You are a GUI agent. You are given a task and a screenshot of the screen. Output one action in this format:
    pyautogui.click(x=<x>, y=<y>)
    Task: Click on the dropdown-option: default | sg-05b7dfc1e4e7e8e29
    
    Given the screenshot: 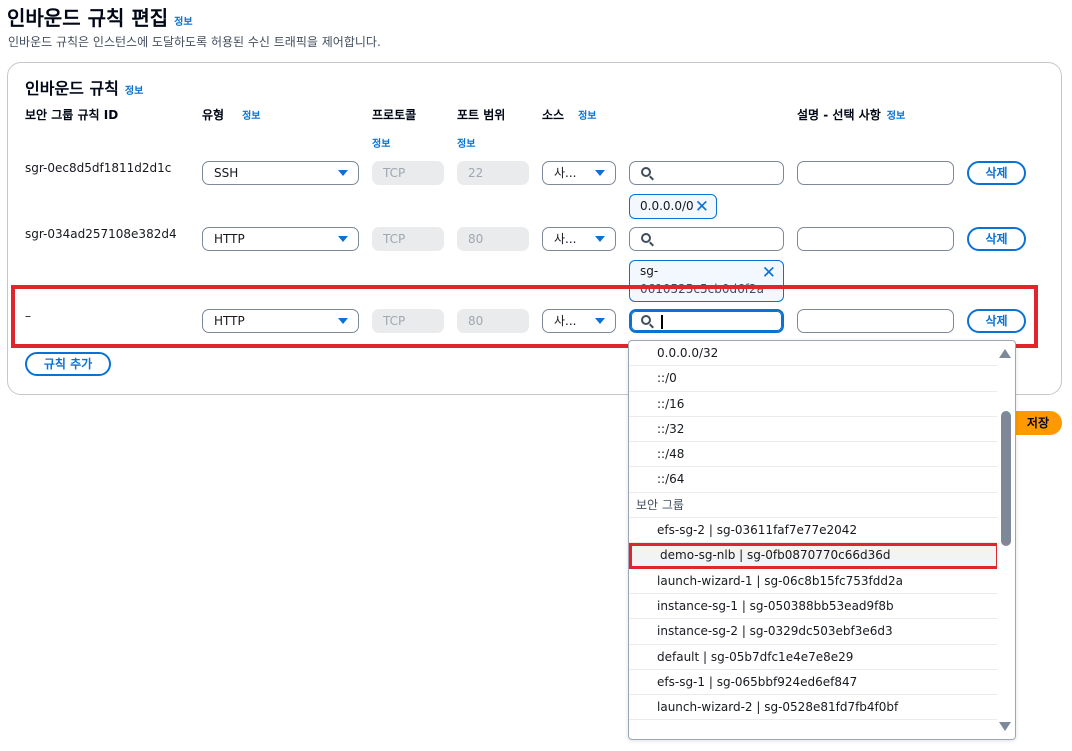 What is the action you would take?
    pyautogui.click(x=814, y=657)
    